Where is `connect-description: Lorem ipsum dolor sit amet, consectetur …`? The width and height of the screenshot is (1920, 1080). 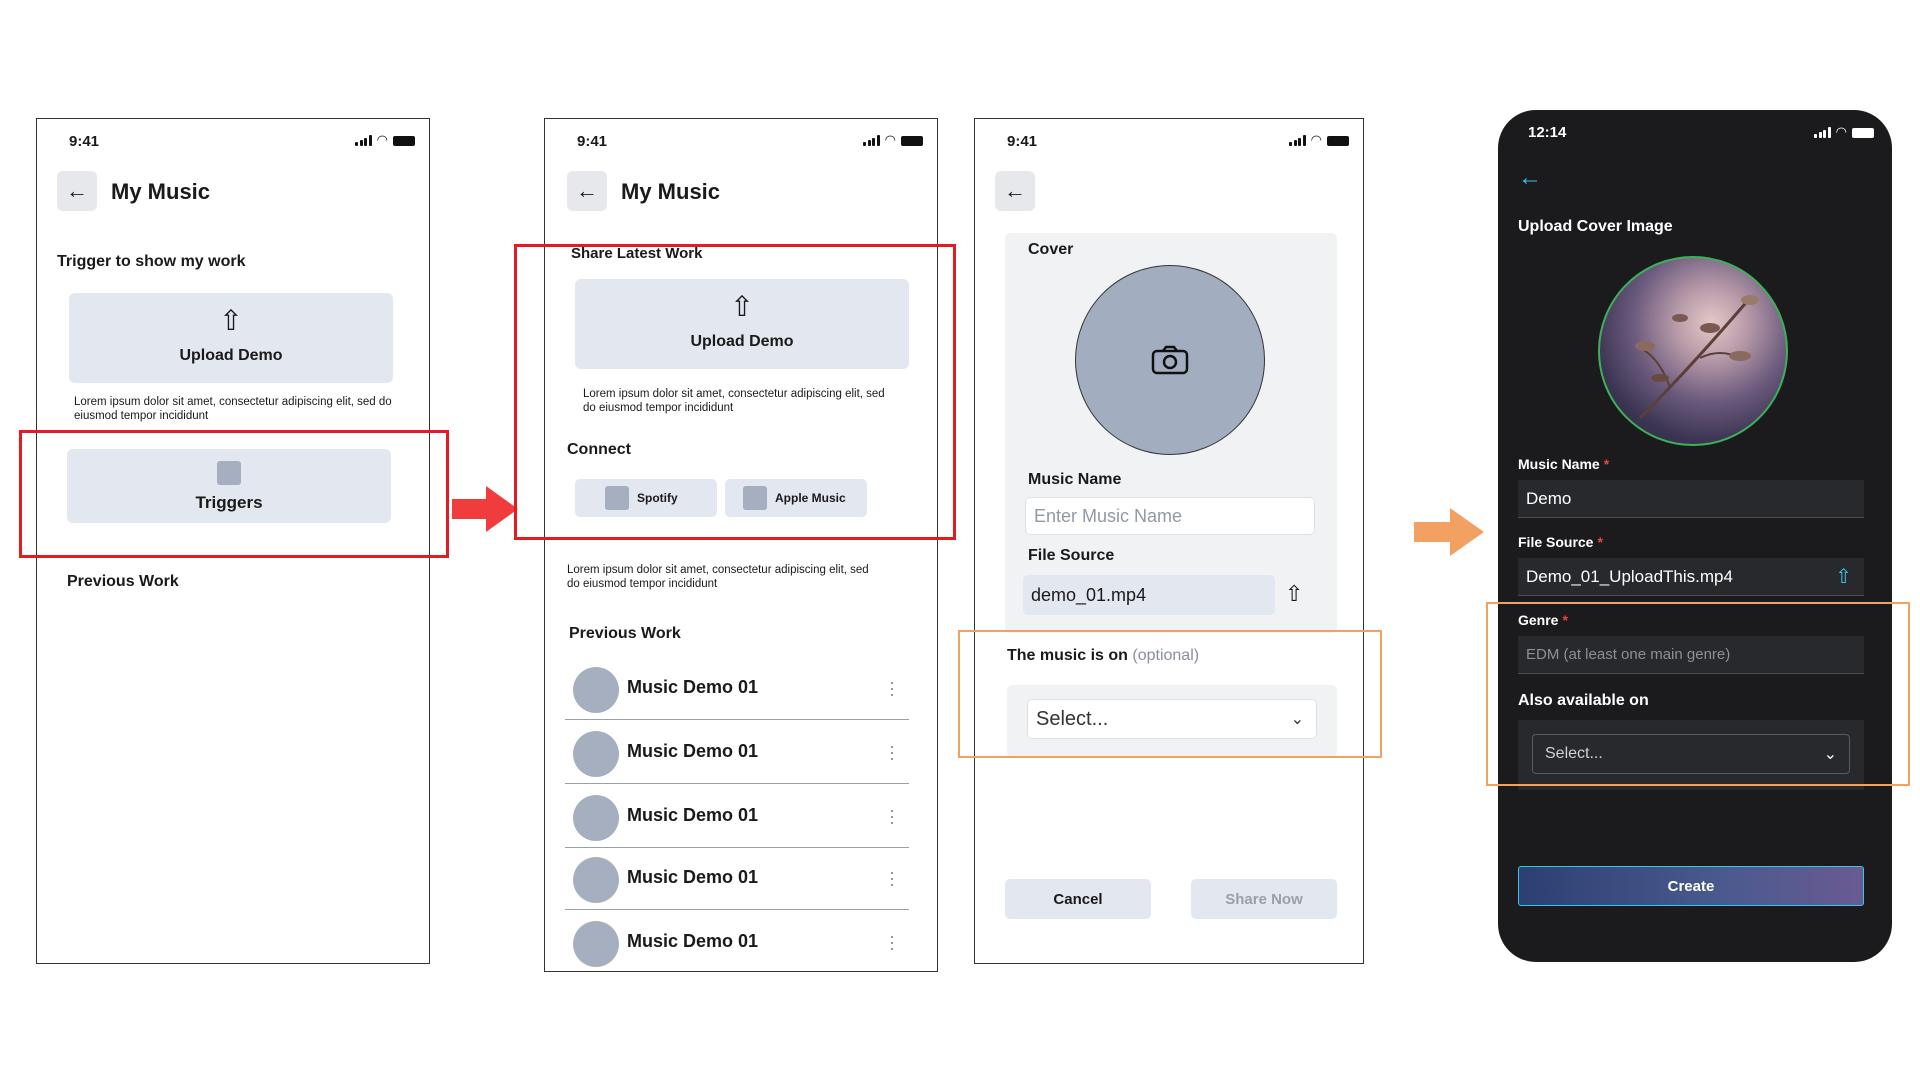
connect-description: Lorem ipsum dolor sit amet, consectetur … is located at coordinates (718, 577).